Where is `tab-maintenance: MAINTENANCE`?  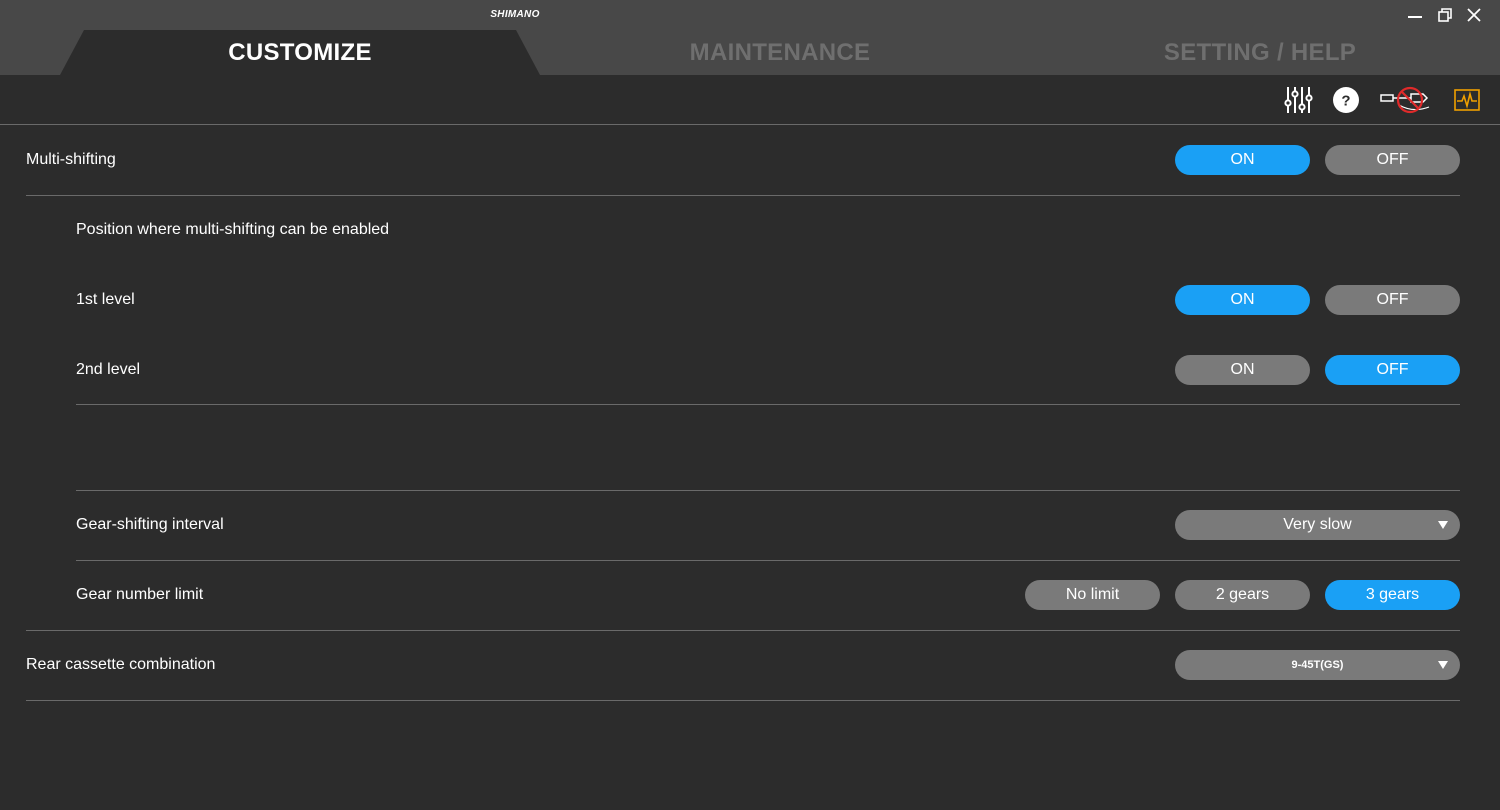
tab-maintenance: MAINTENANCE is located at coordinates (780, 52).